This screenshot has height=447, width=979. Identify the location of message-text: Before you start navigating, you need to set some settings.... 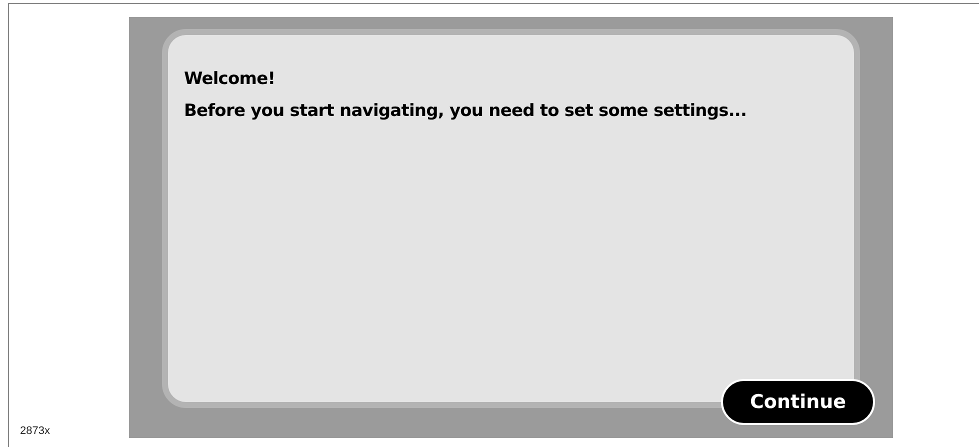
(466, 111).